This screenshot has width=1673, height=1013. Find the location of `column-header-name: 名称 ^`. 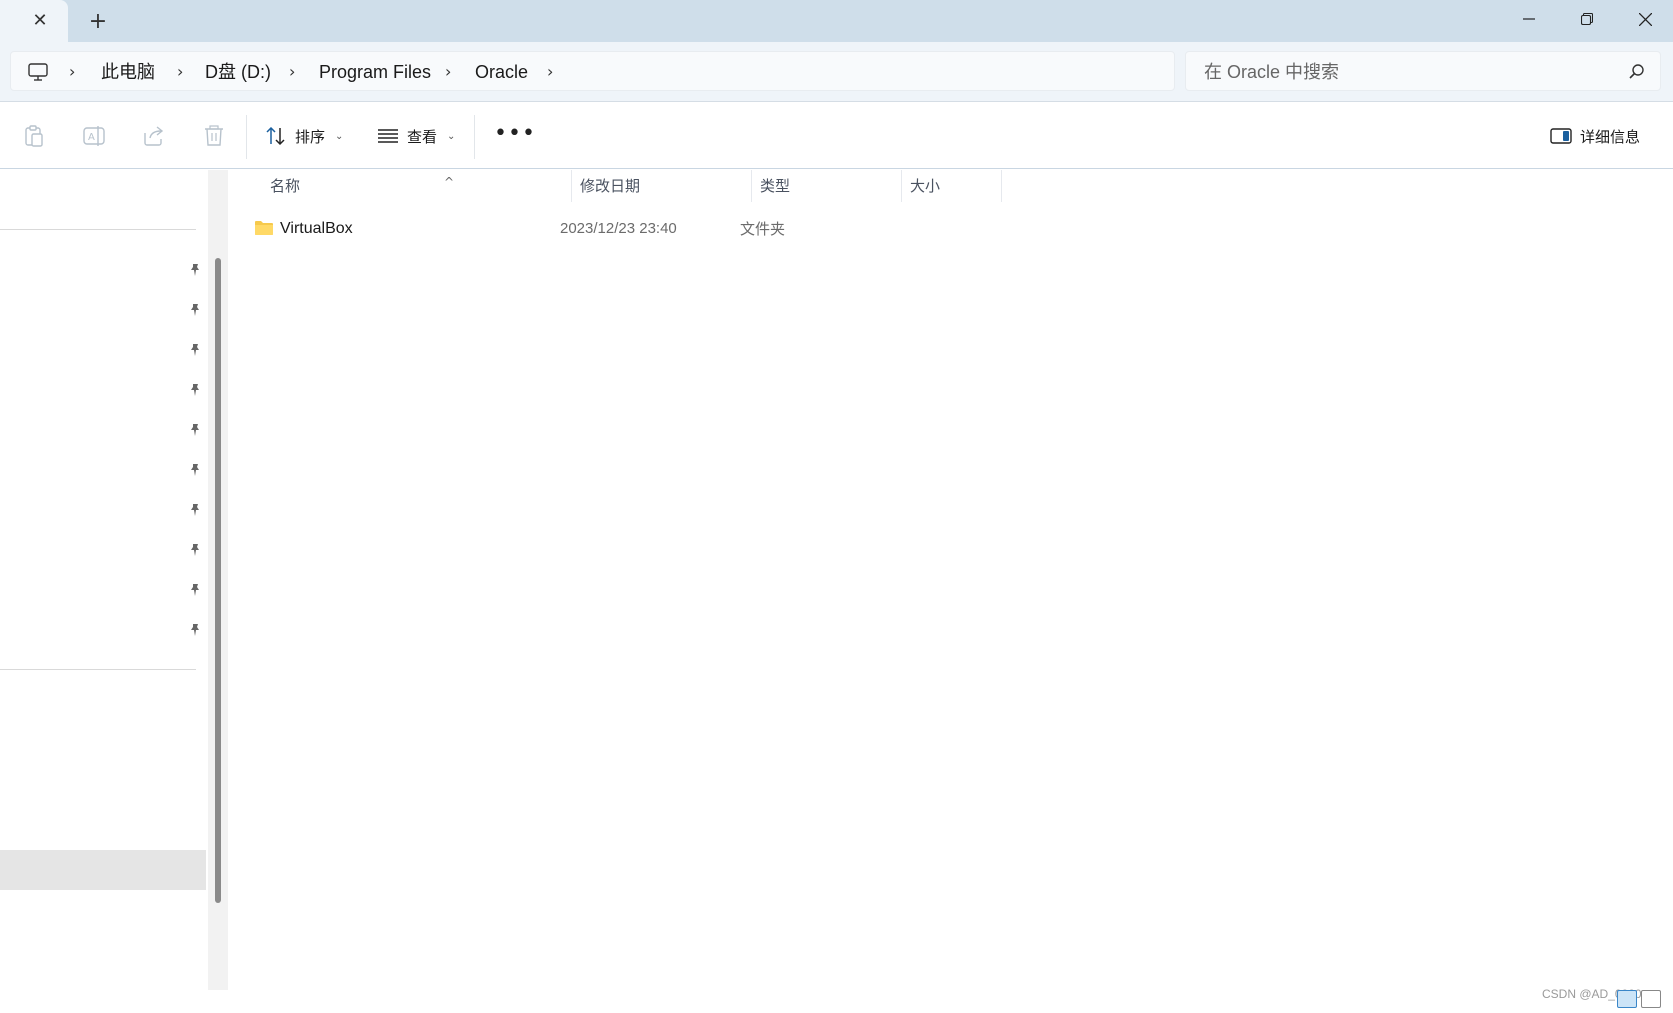

column-header-name: 名称 ^ is located at coordinates (417, 186).